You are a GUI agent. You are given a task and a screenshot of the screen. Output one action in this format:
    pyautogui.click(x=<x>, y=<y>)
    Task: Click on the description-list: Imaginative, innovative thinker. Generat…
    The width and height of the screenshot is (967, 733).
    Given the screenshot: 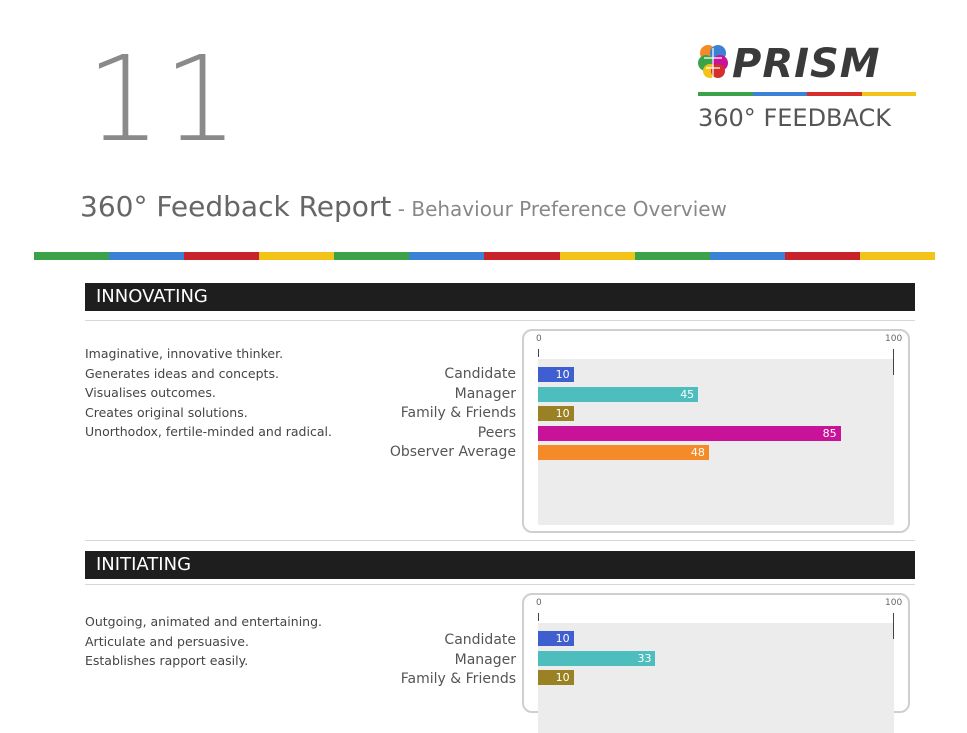 What is the action you would take?
    pyautogui.click(x=208, y=393)
    